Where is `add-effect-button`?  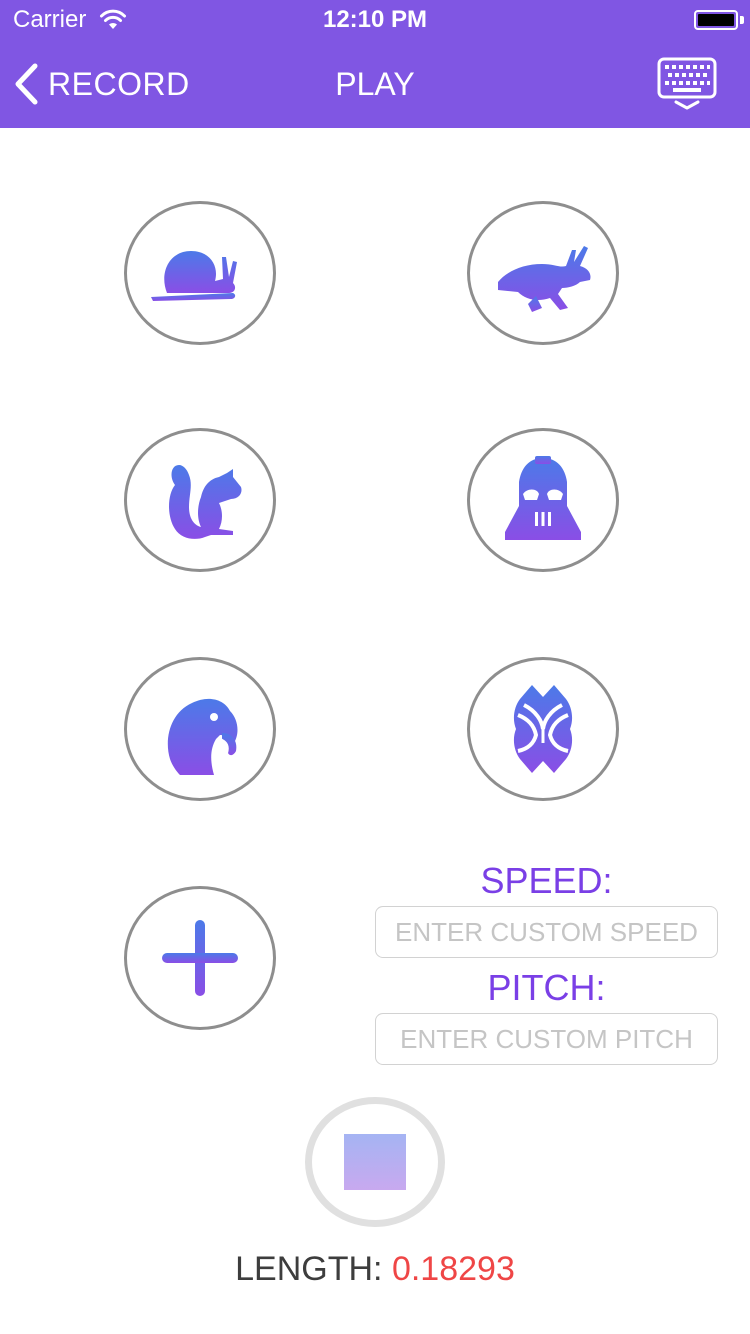
add-effect-button is located at coordinates (200, 958).